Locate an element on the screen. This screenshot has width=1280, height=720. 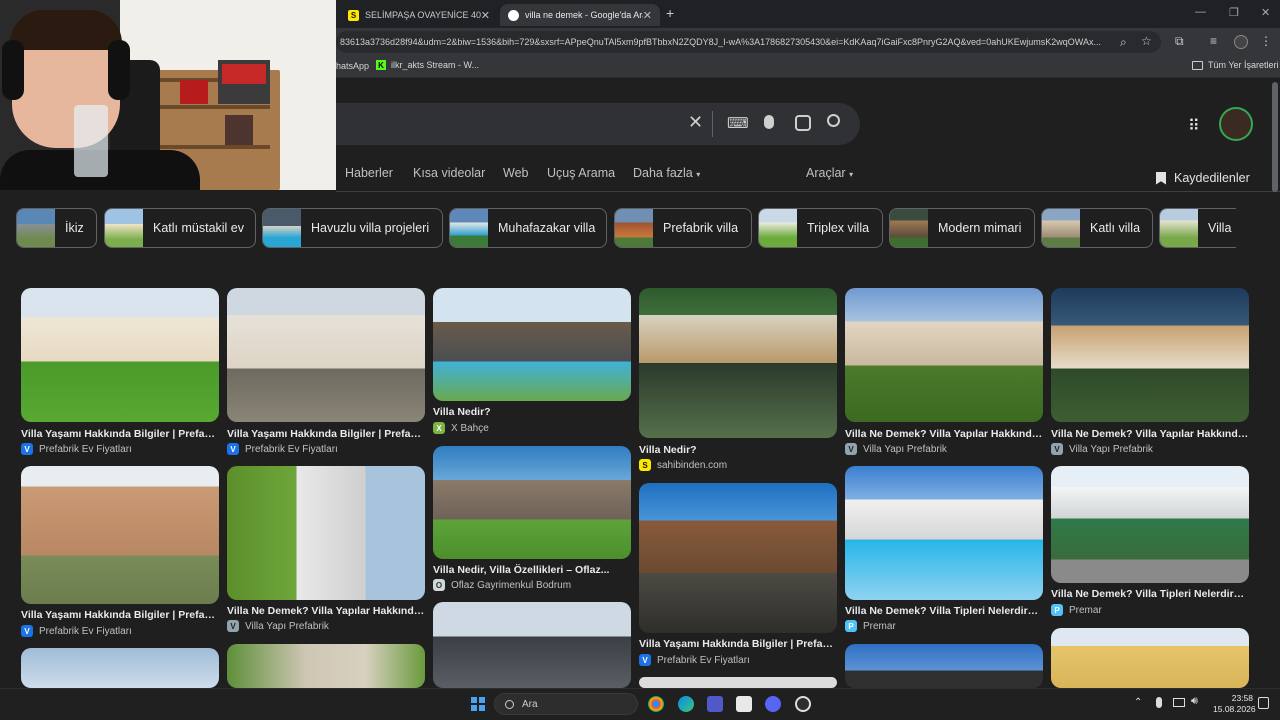
nav-tab-flights: Uçuş Arama is located at coordinates (581, 173).